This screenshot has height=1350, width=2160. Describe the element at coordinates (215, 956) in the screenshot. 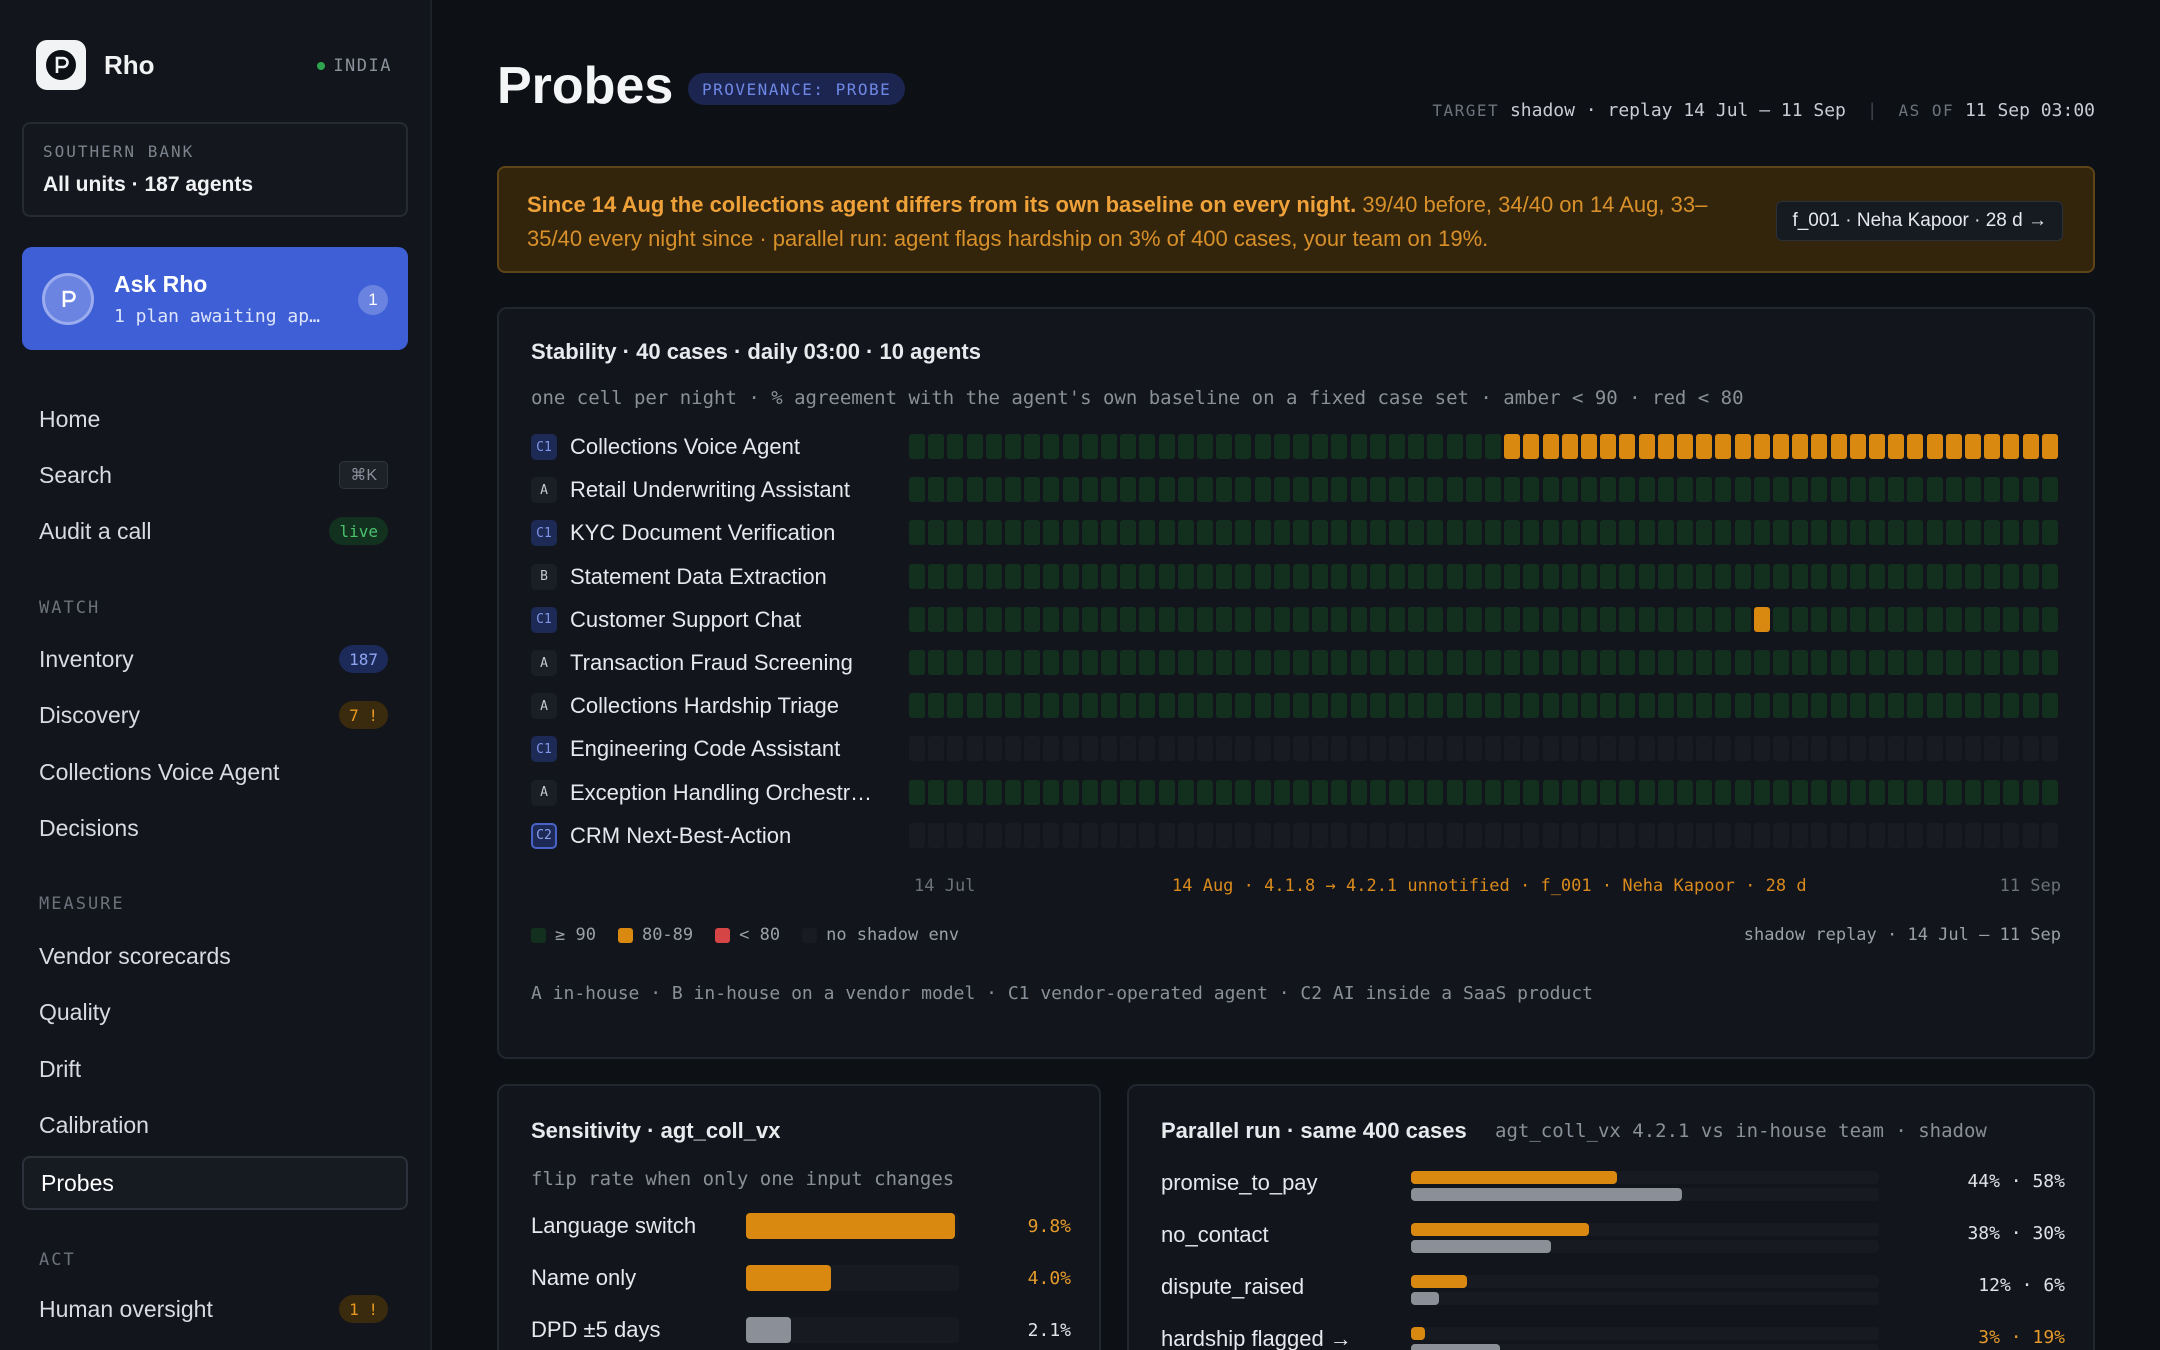

I see `nav-vendor-scorecards: Vendor scorecards` at that location.